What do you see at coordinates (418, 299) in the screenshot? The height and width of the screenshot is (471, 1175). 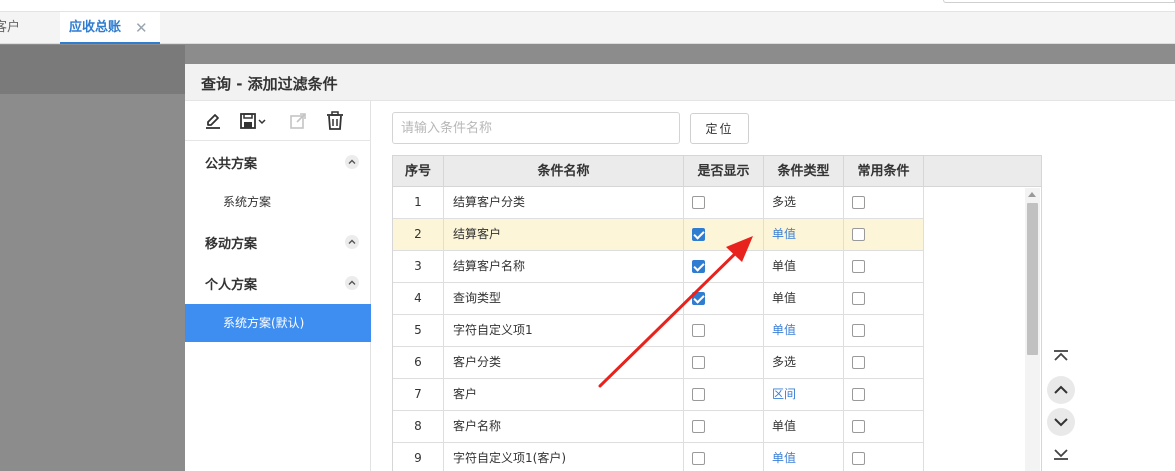 I see `row-index: 4` at bounding box center [418, 299].